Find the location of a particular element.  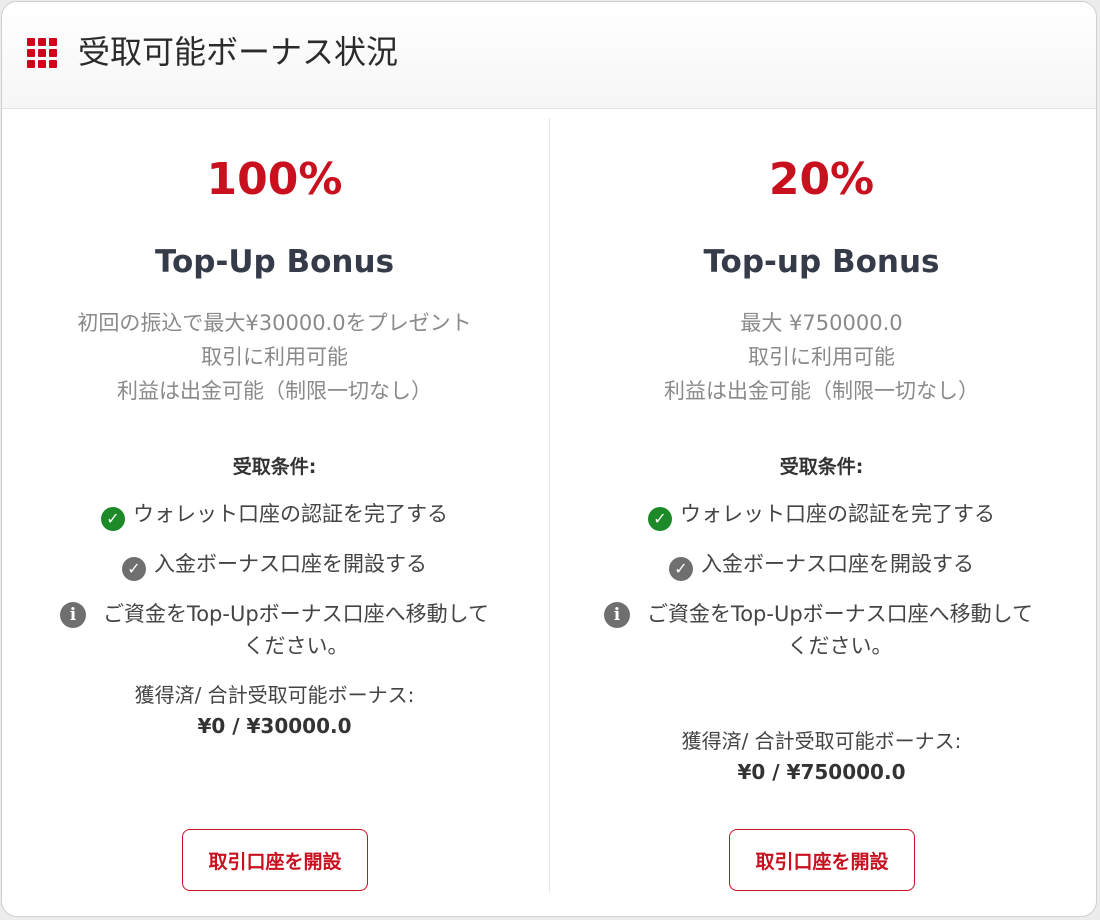

bonus-percent: 100% is located at coordinates (274, 179).